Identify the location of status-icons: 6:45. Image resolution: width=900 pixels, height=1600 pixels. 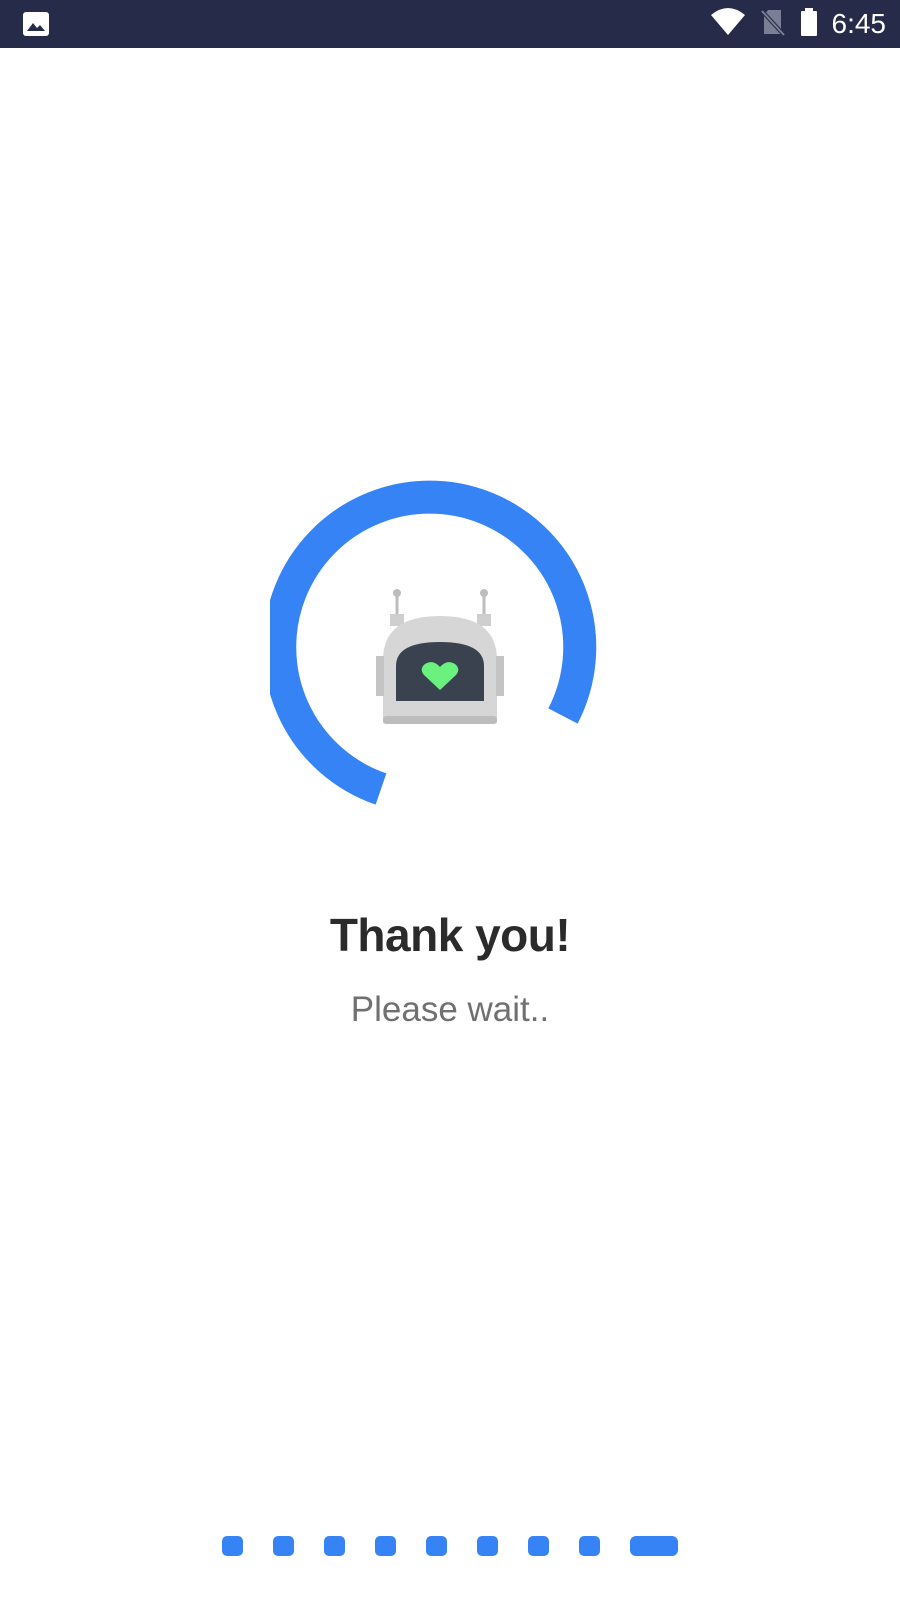
(798, 24).